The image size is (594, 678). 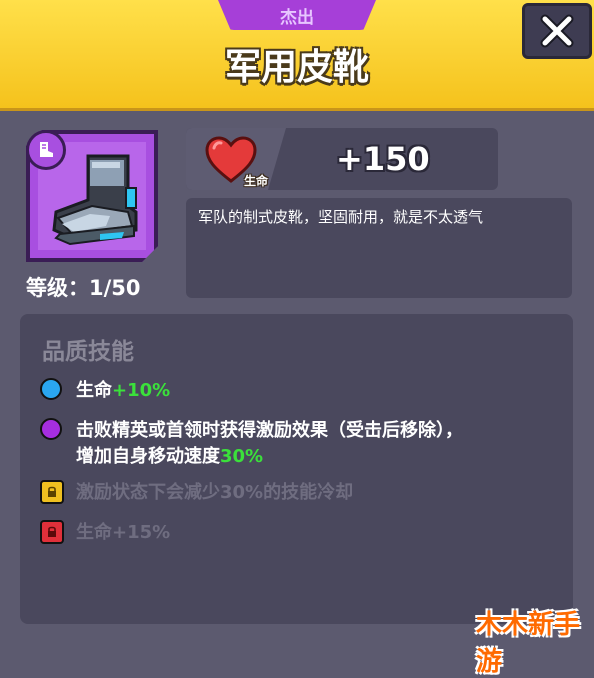 What do you see at coordinates (528, 643) in the screenshot?
I see `watermark: 木木新手游` at bounding box center [528, 643].